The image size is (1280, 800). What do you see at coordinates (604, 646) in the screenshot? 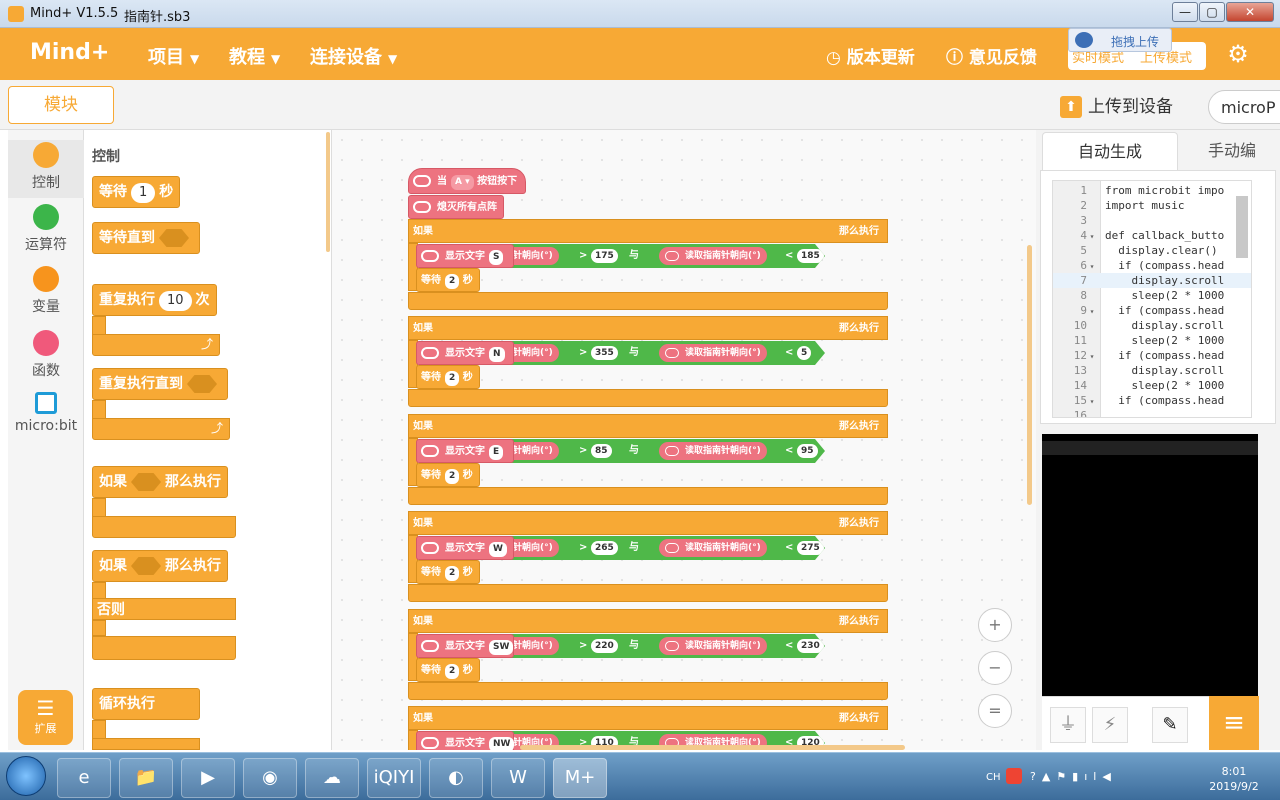
I see `low-bound-value: 220` at bounding box center [604, 646].